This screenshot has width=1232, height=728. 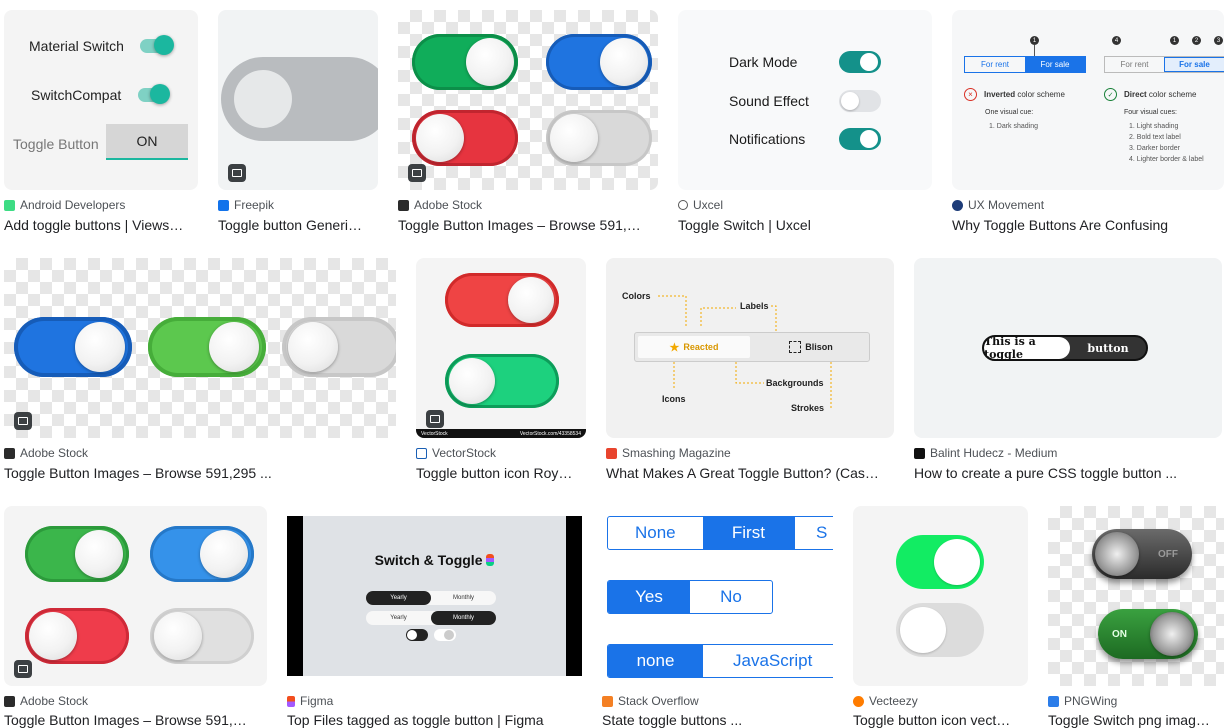 What do you see at coordinates (985, 453) in the screenshot?
I see `result-source: Balint Hudecz - Medium` at bounding box center [985, 453].